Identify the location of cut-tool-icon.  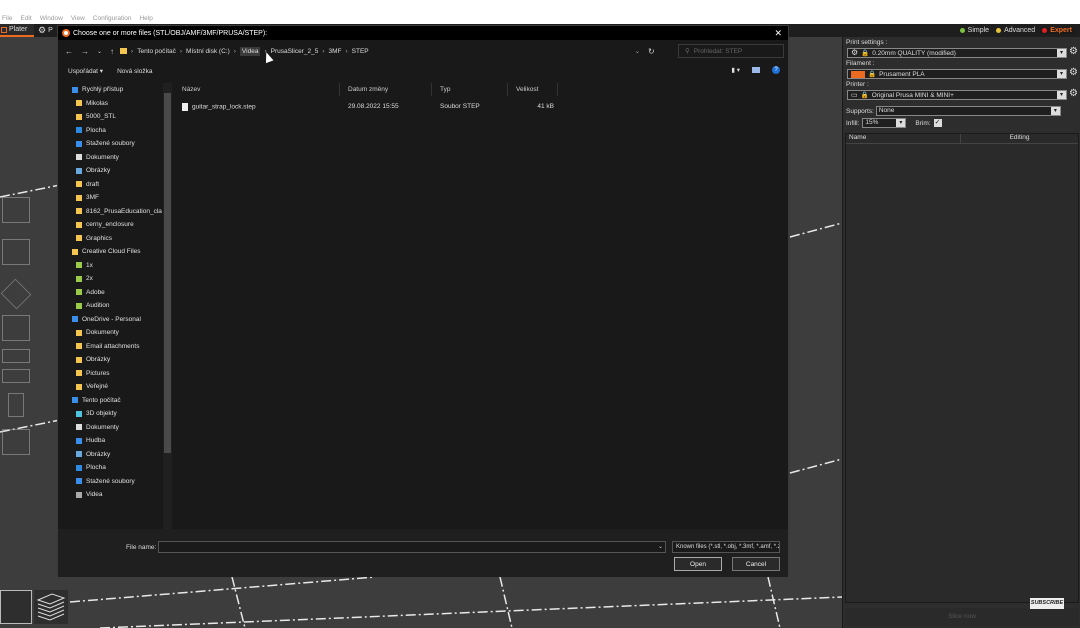
(16, 356).